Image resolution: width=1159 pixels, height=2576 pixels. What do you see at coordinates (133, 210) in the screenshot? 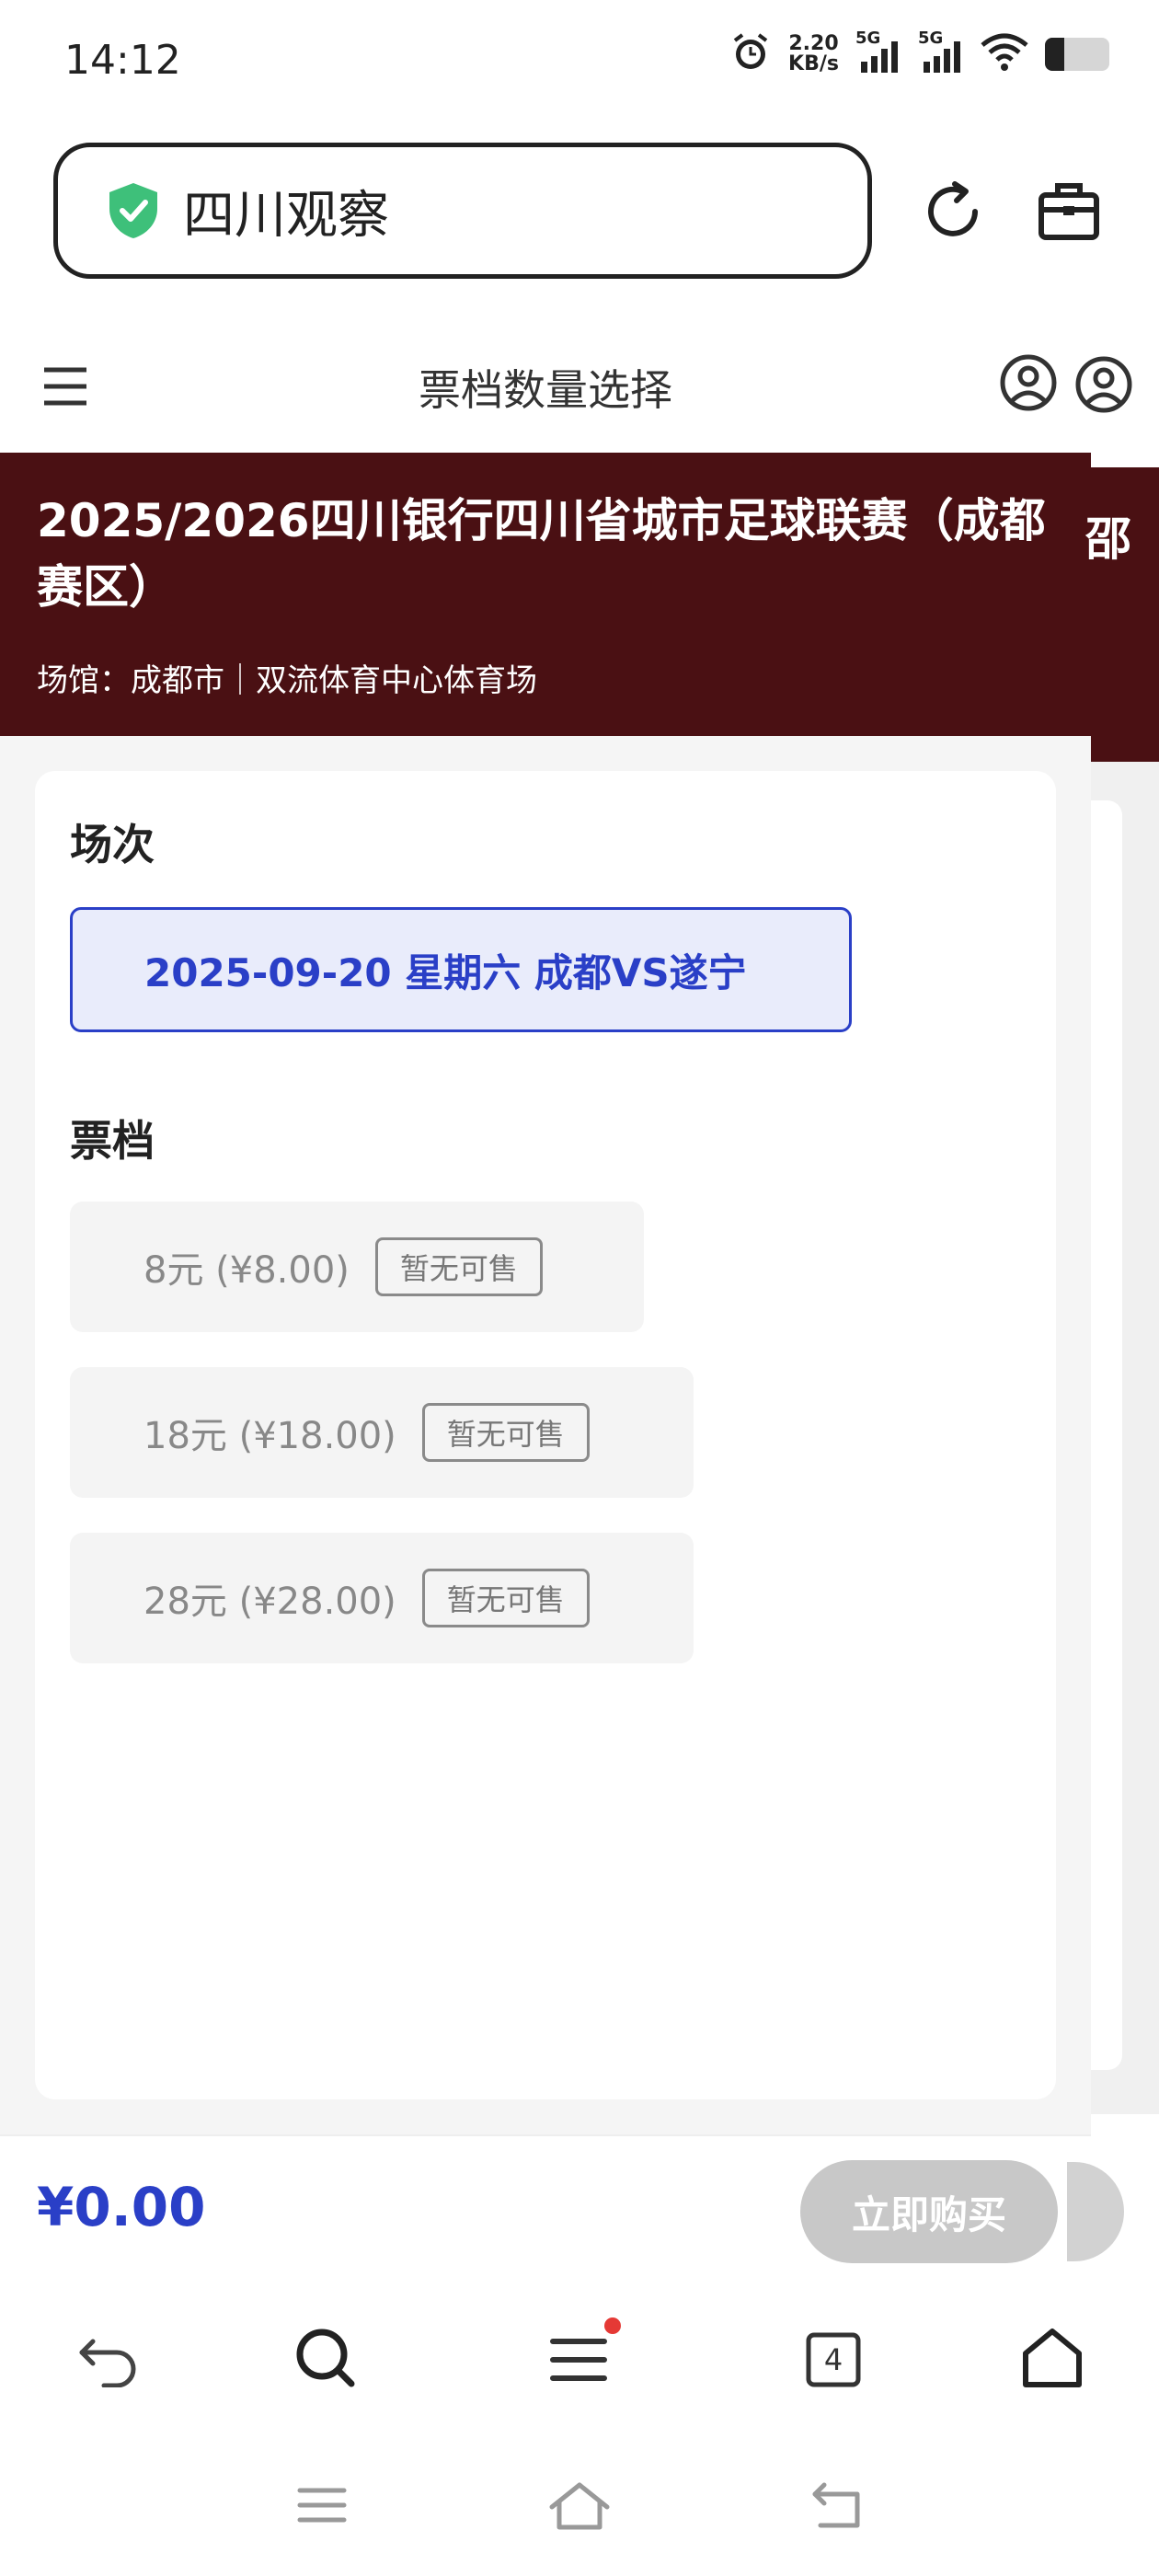
I see `shield-check-icon` at bounding box center [133, 210].